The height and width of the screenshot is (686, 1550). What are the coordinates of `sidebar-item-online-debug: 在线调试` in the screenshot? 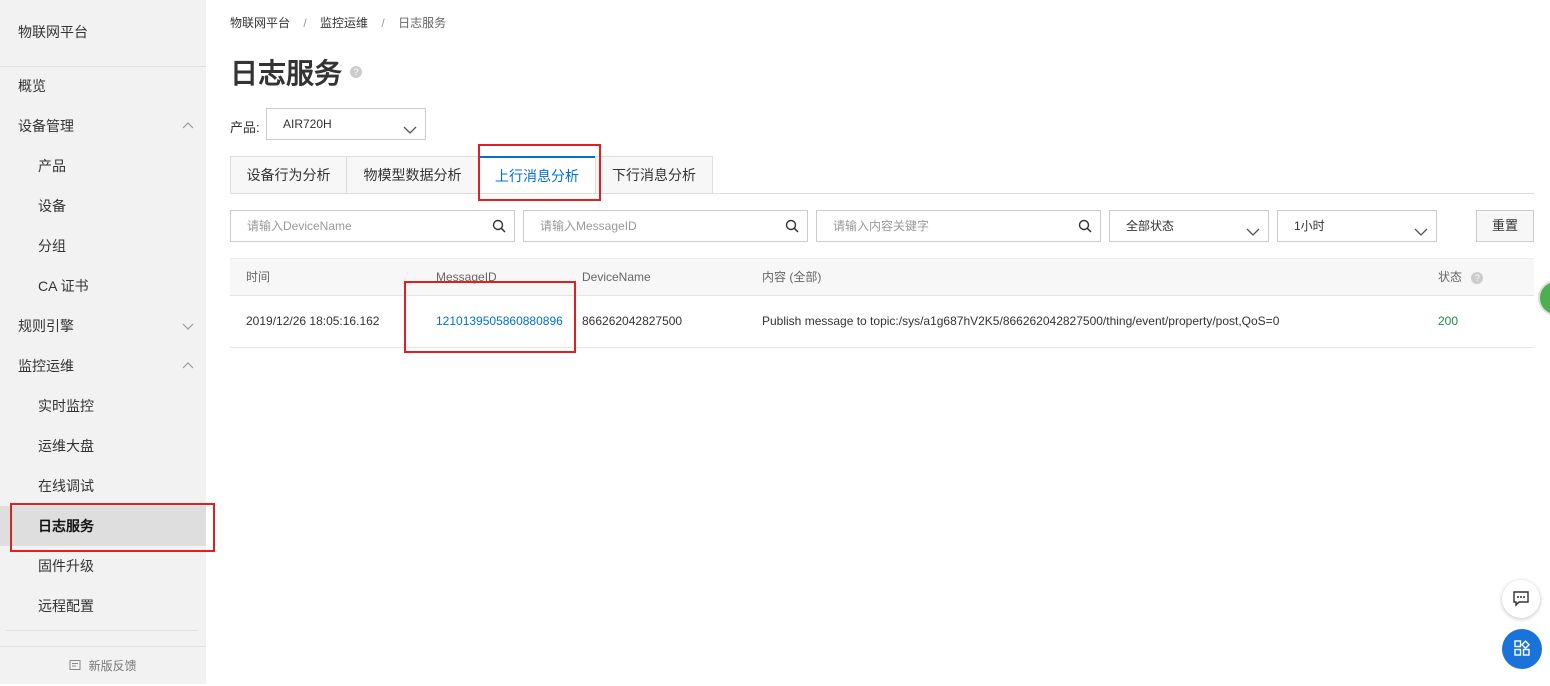 It's located at (103, 486).